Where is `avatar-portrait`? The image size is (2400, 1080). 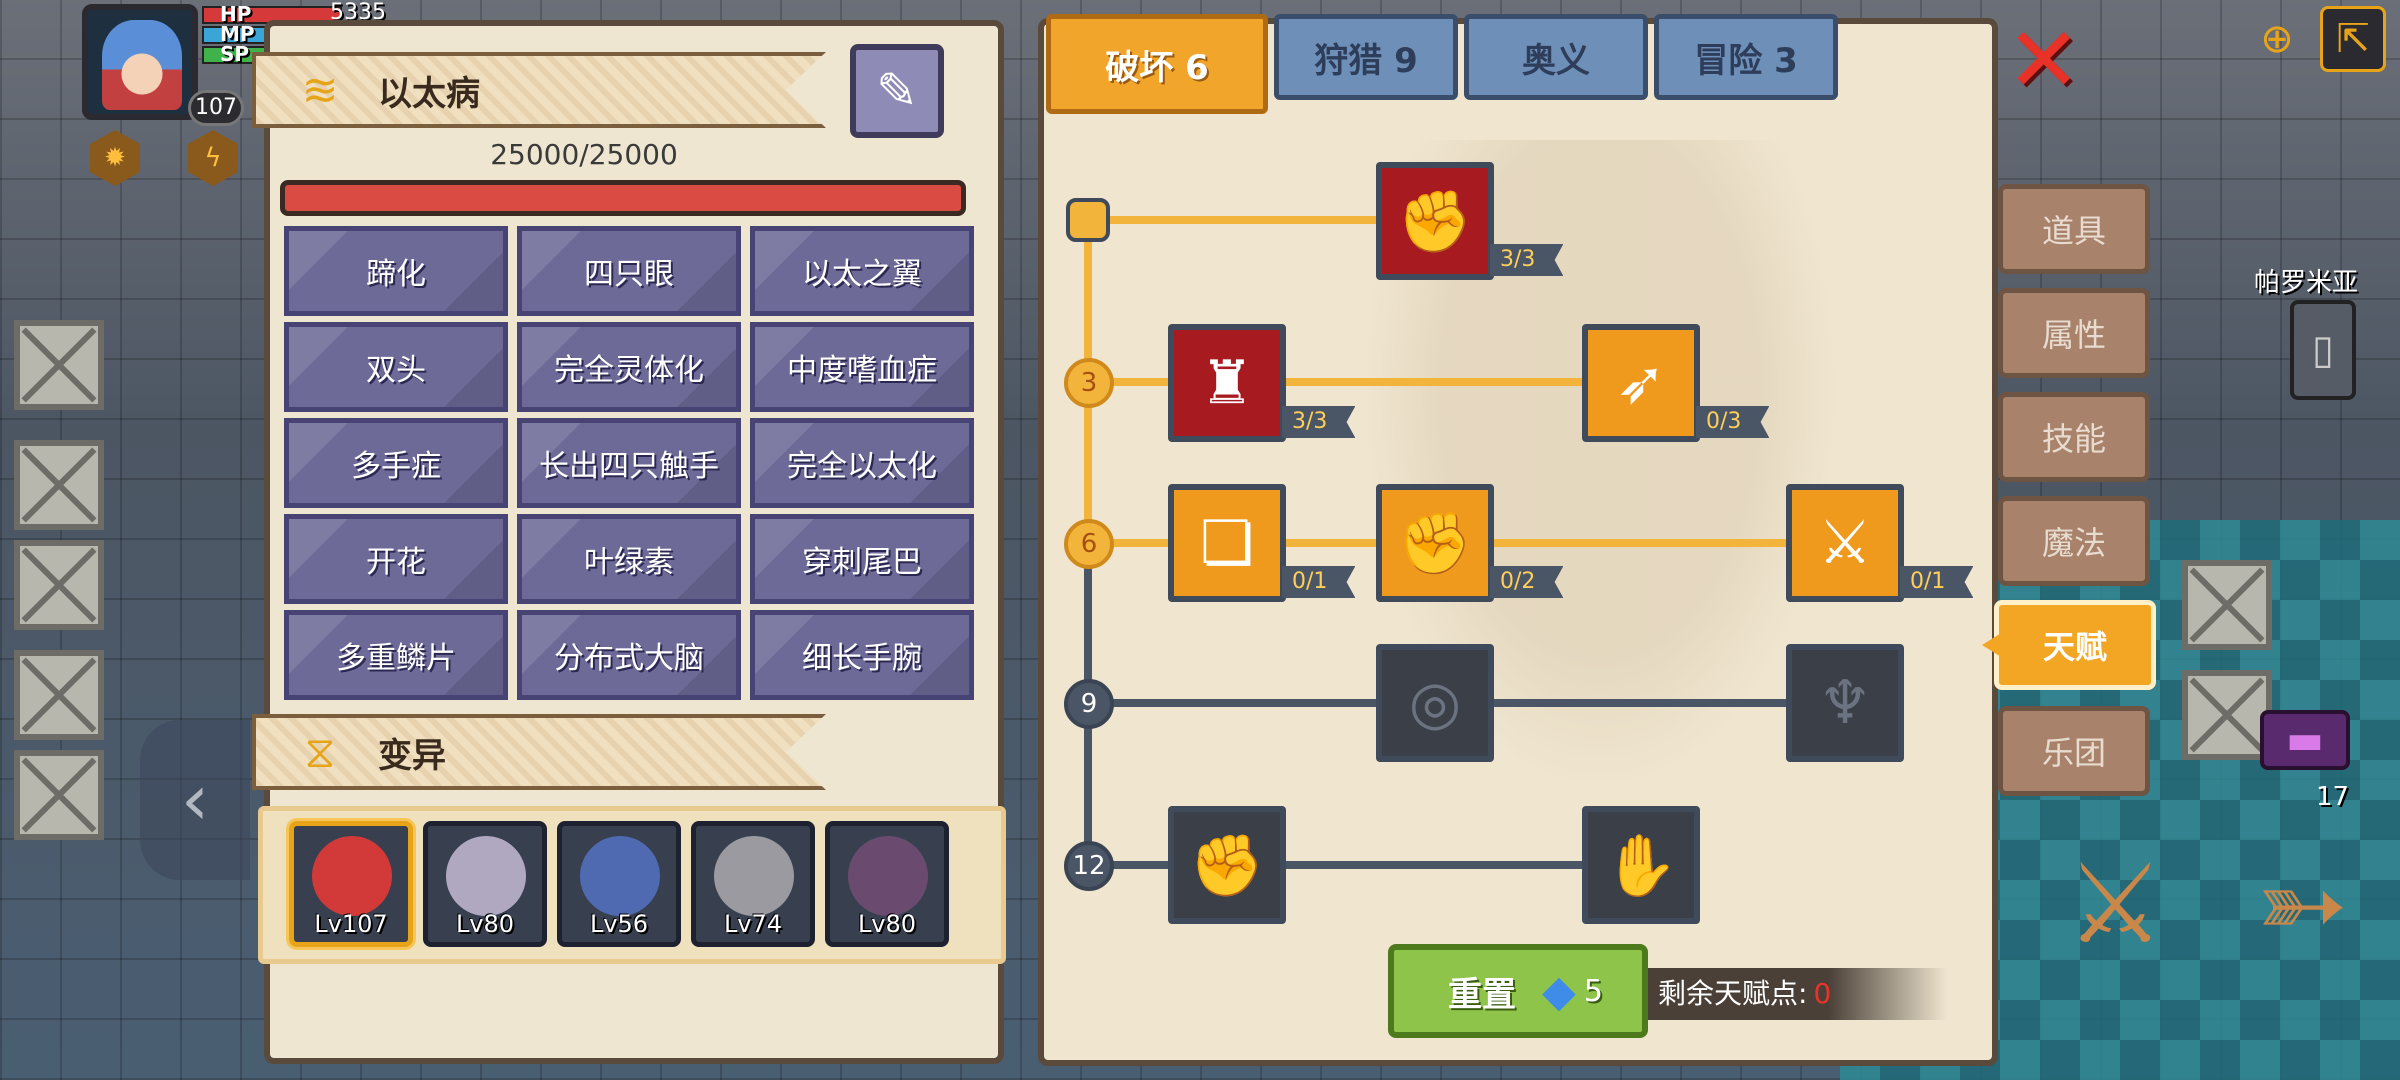
avatar-portrait is located at coordinates (142, 65).